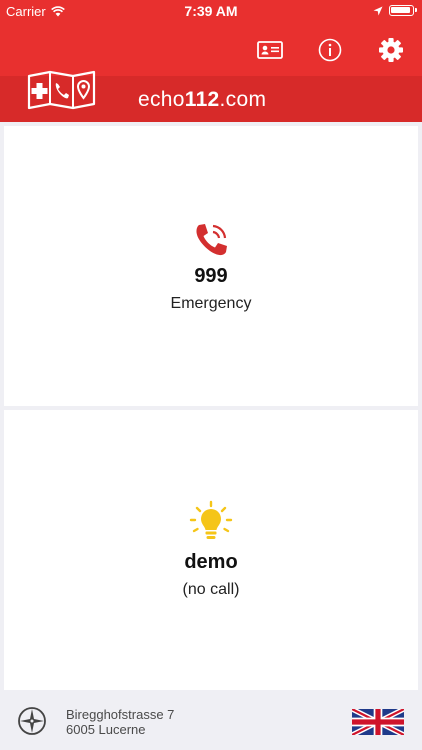 Image resolution: width=422 pixels, height=750 pixels. Describe the element at coordinates (378, 10) in the screenshot. I see `location-arrow-icon` at that location.